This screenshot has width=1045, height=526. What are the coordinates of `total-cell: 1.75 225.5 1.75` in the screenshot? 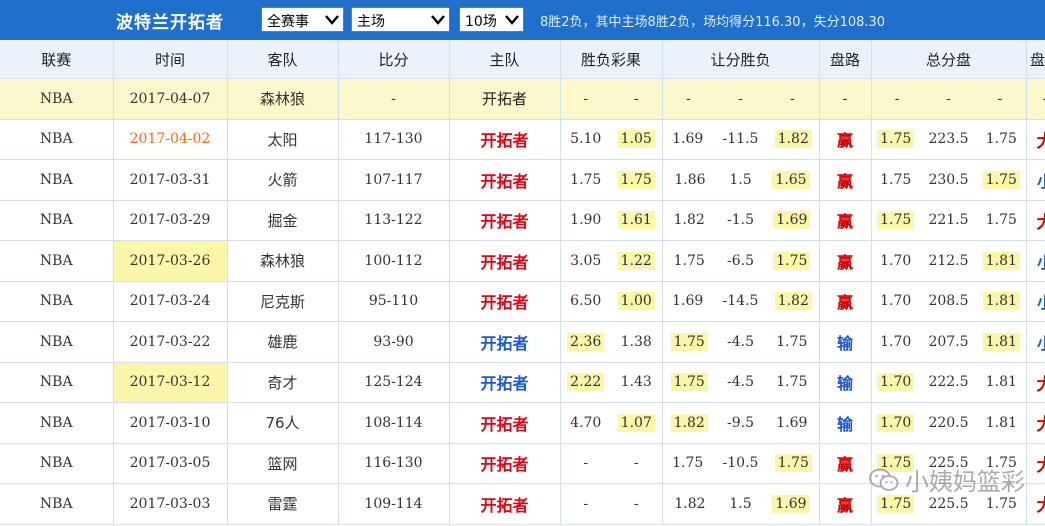 It's located at (949, 463).